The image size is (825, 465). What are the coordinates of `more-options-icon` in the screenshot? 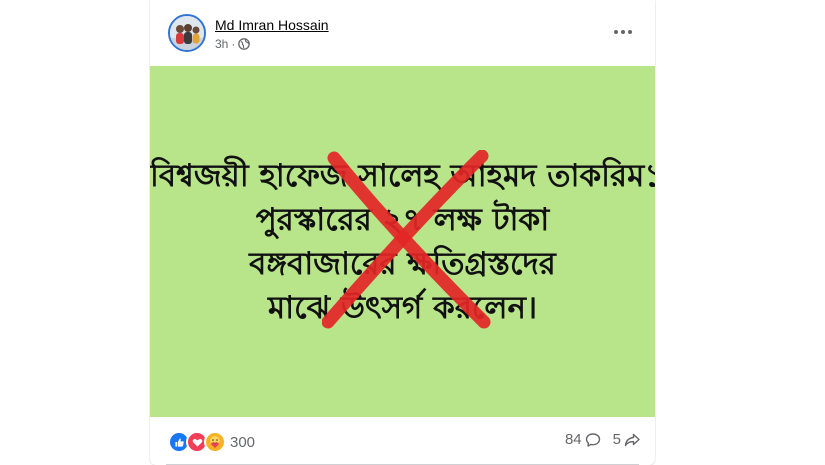 It's located at (623, 32).